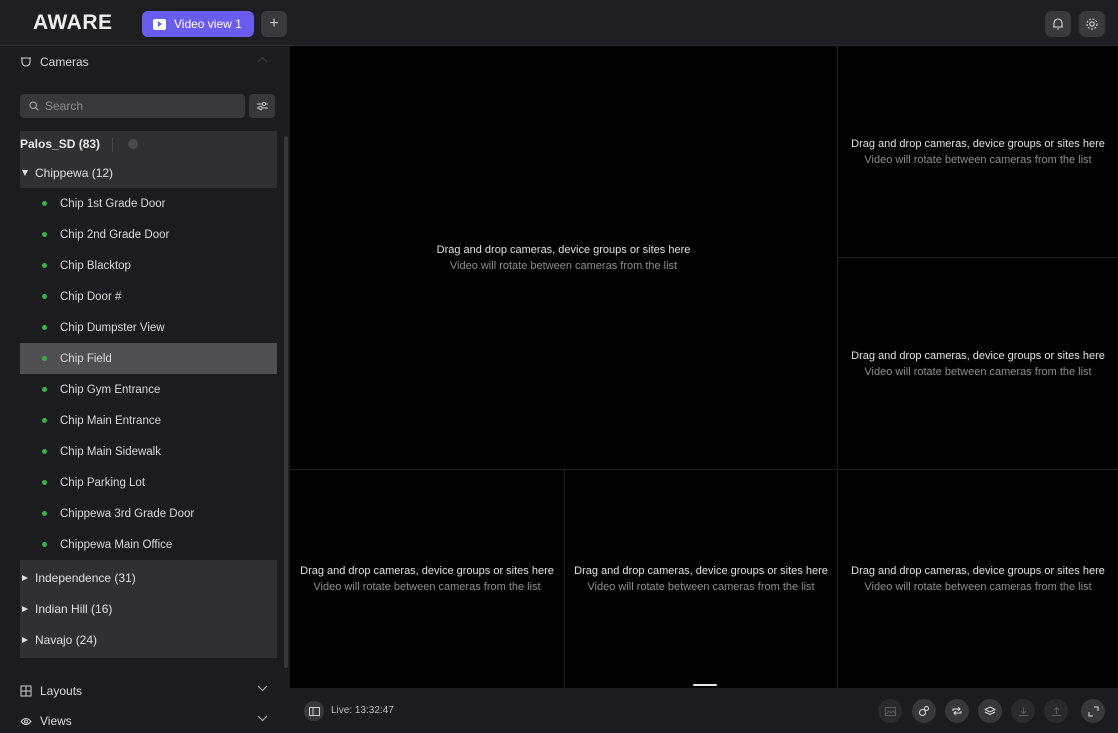  What do you see at coordinates (148, 482) in the screenshot?
I see `camera-item: Chip Parking Lot` at bounding box center [148, 482].